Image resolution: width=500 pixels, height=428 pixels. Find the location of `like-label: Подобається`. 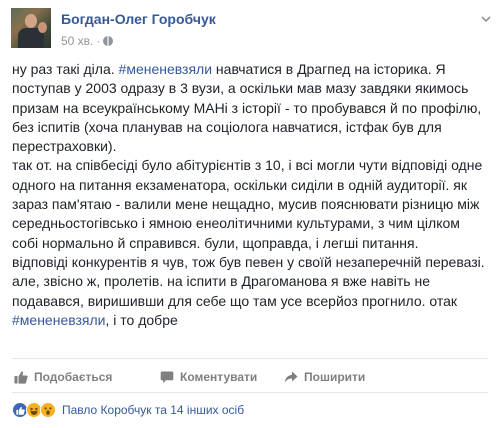

like-label: Подобається is located at coordinates (73, 377).